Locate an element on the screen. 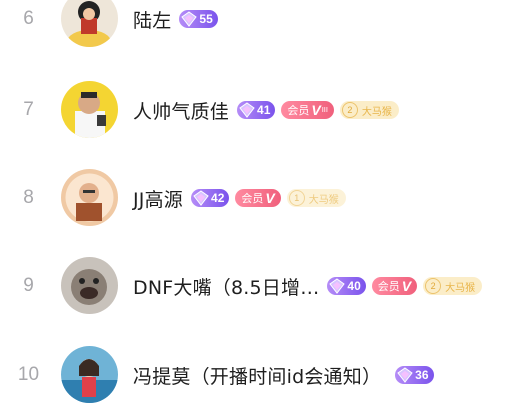 The height and width of the screenshot is (409, 513). user-name: 陆左 is located at coordinates (152, 19).